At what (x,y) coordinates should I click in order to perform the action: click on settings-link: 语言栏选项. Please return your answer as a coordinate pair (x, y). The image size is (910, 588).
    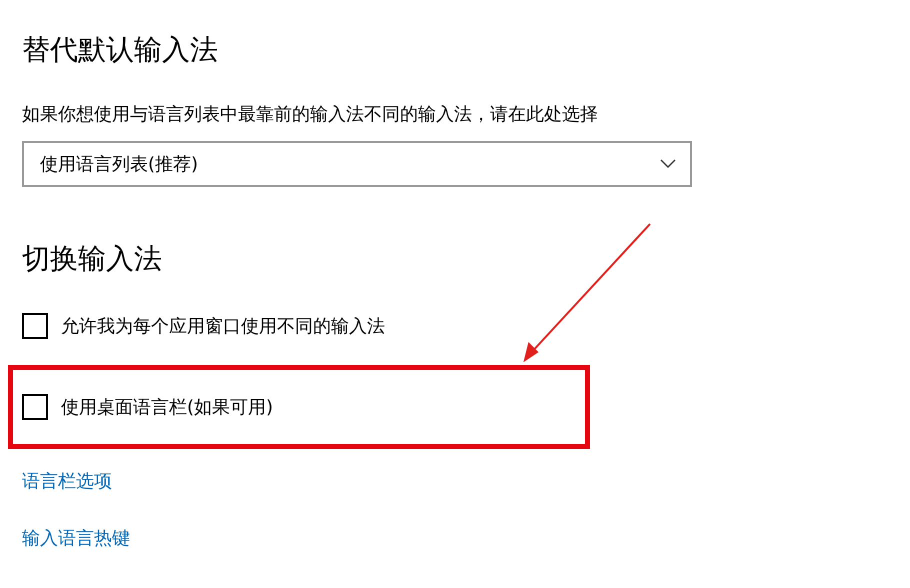
    Looking at the image, I should click on (67, 481).